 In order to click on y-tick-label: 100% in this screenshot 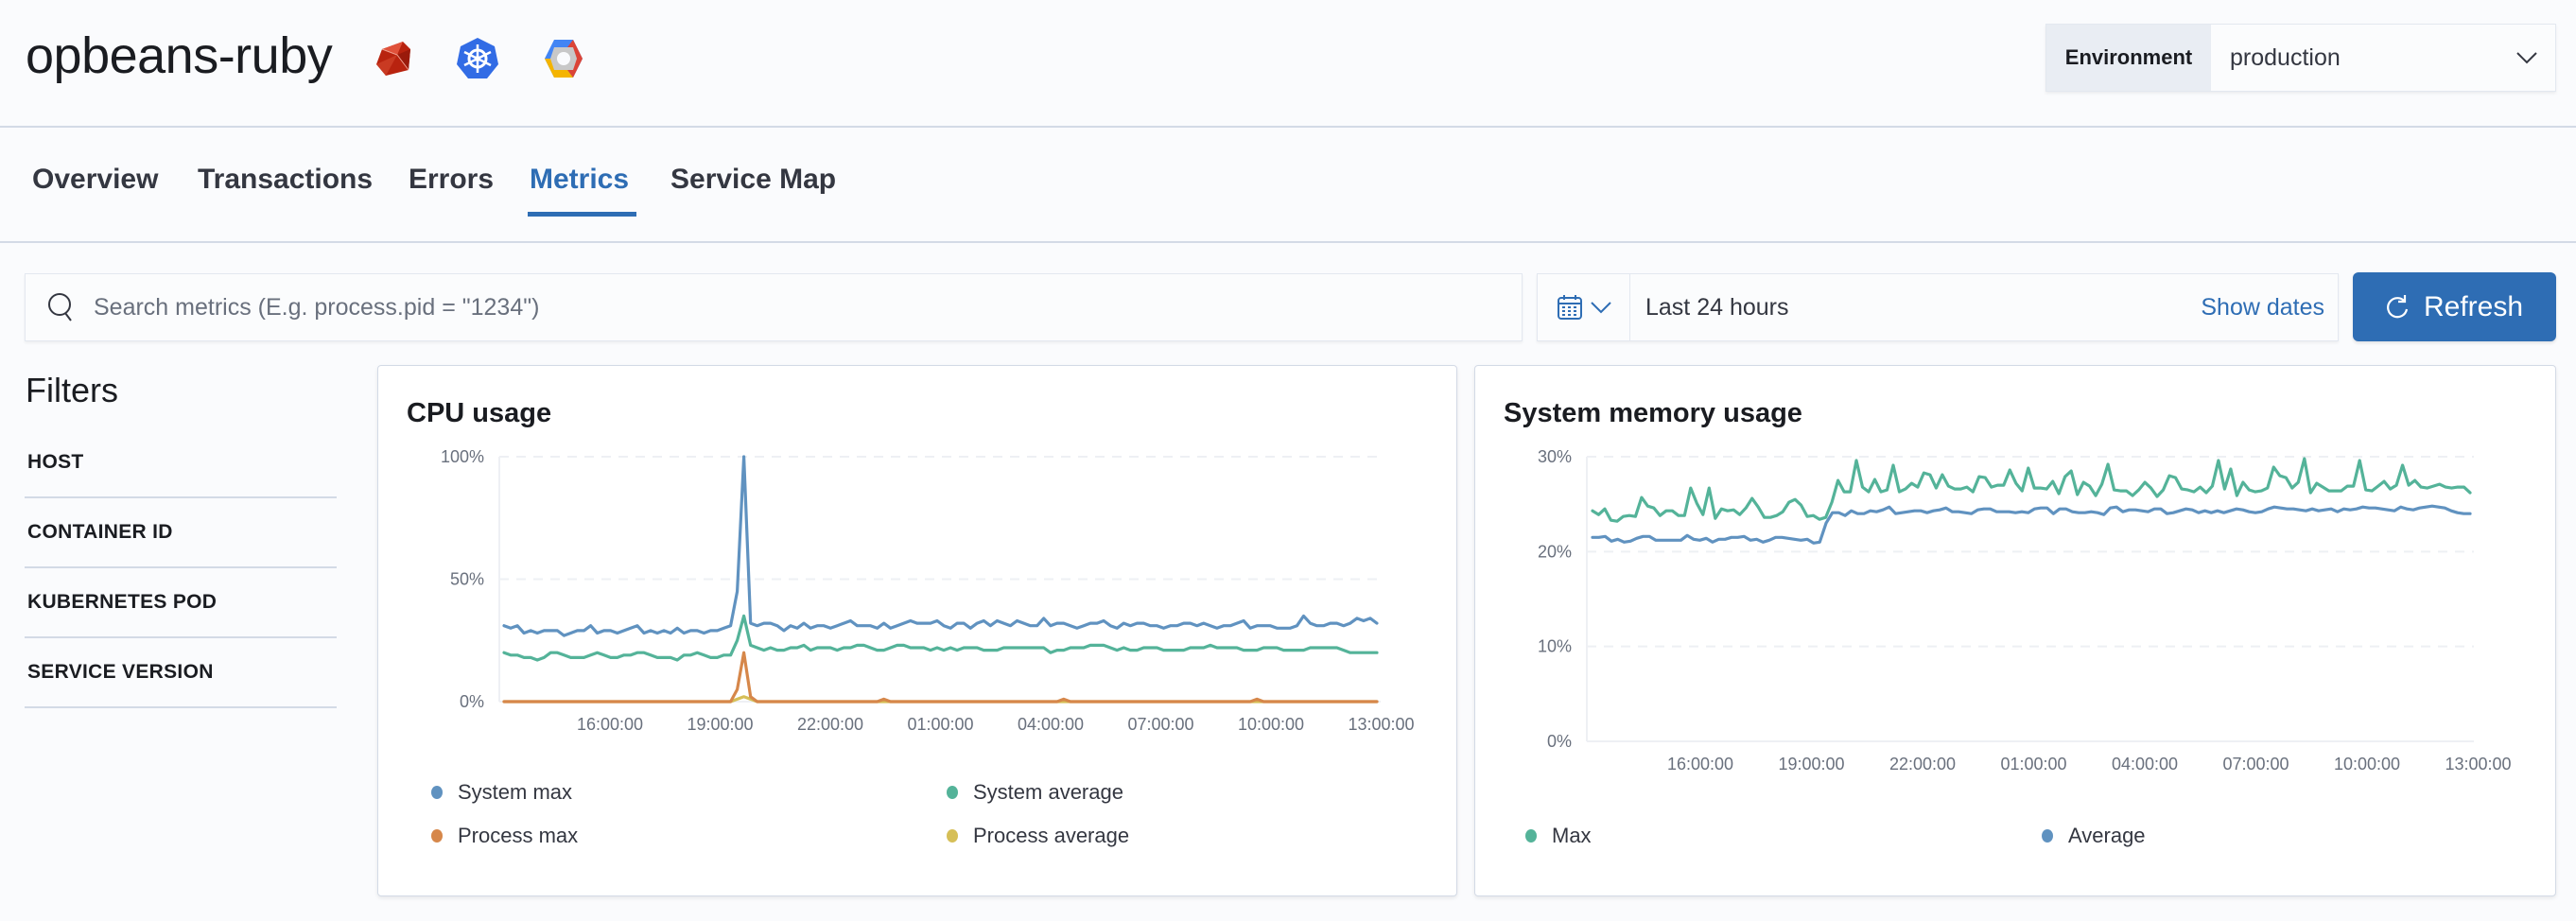, I will do `click(462, 456)`.